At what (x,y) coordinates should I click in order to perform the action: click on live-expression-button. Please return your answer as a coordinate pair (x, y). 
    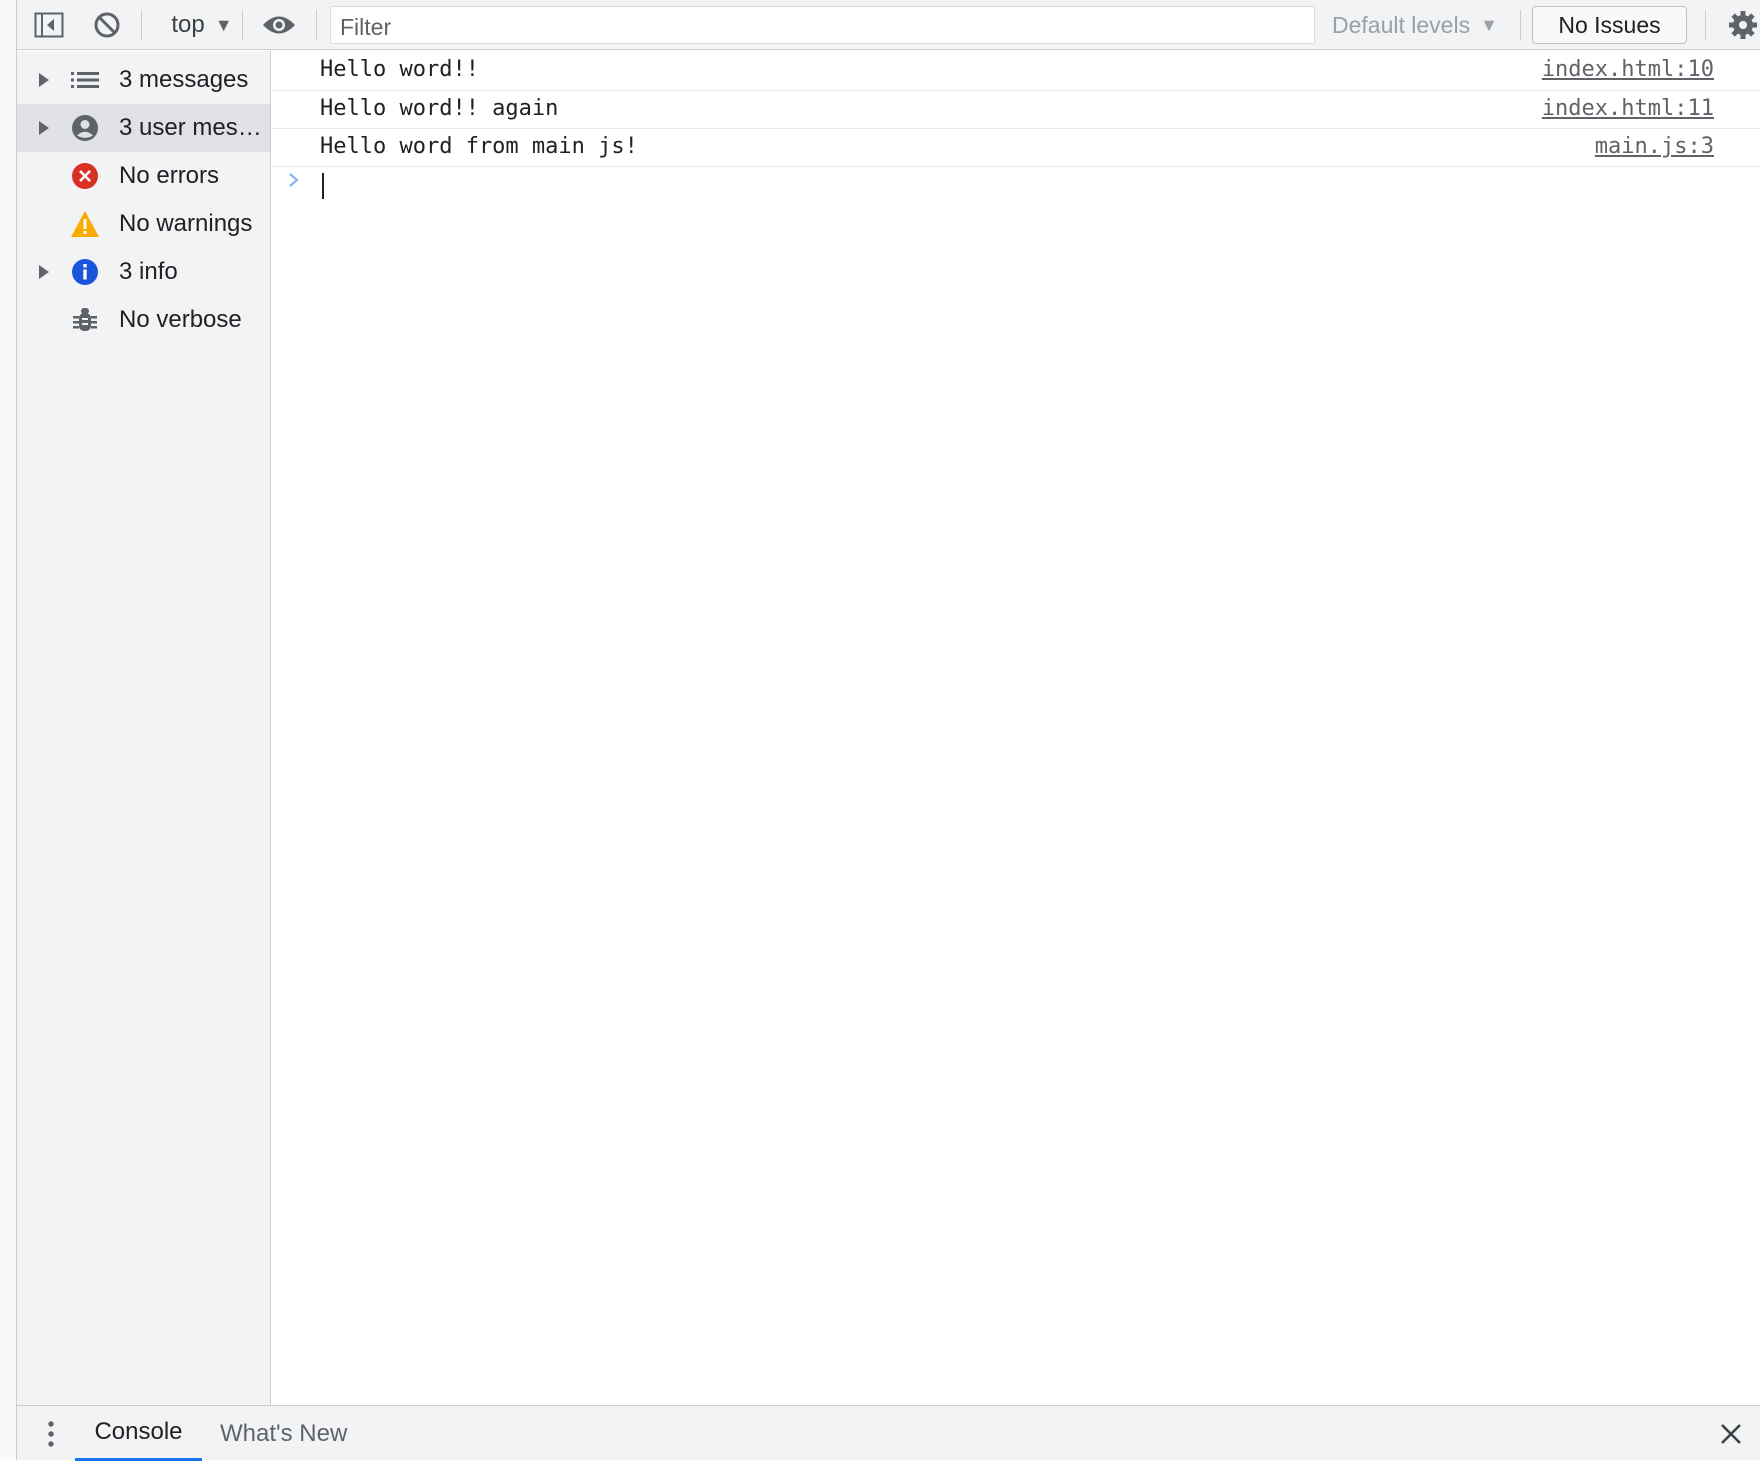
    Looking at the image, I should click on (279, 25).